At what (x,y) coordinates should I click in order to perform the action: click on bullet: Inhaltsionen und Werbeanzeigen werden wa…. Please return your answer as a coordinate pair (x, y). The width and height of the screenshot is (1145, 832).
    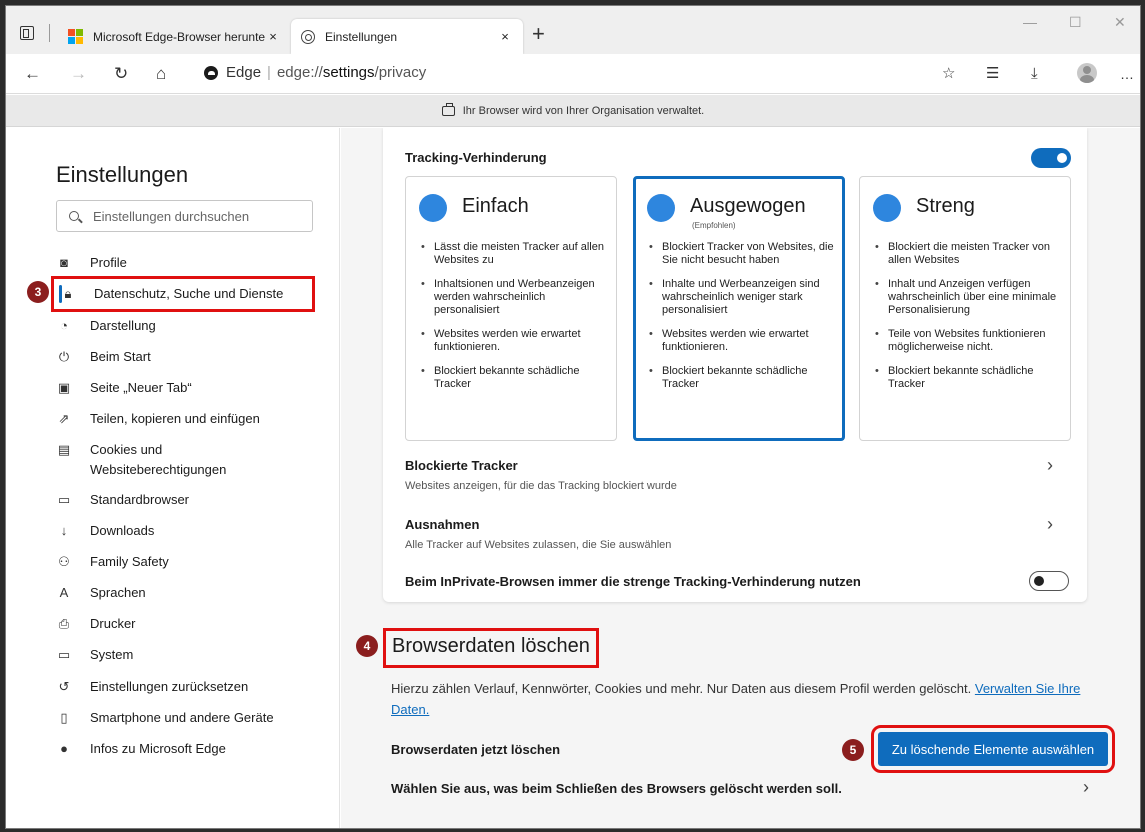
    Looking at the image, I should click on (513, 297).